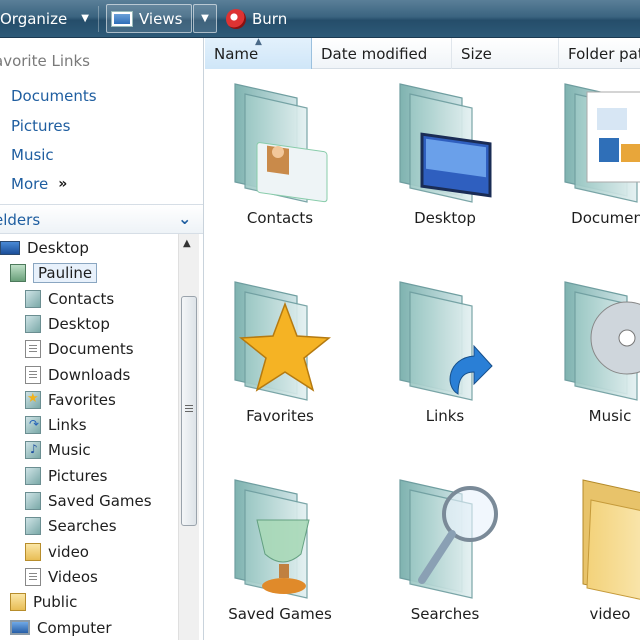 The image size is (640, 640). What do you see at coordinates (101, 219) in the screenshot?
I see `folders-bar: elders ⌄` at bounding box center [101, 219].